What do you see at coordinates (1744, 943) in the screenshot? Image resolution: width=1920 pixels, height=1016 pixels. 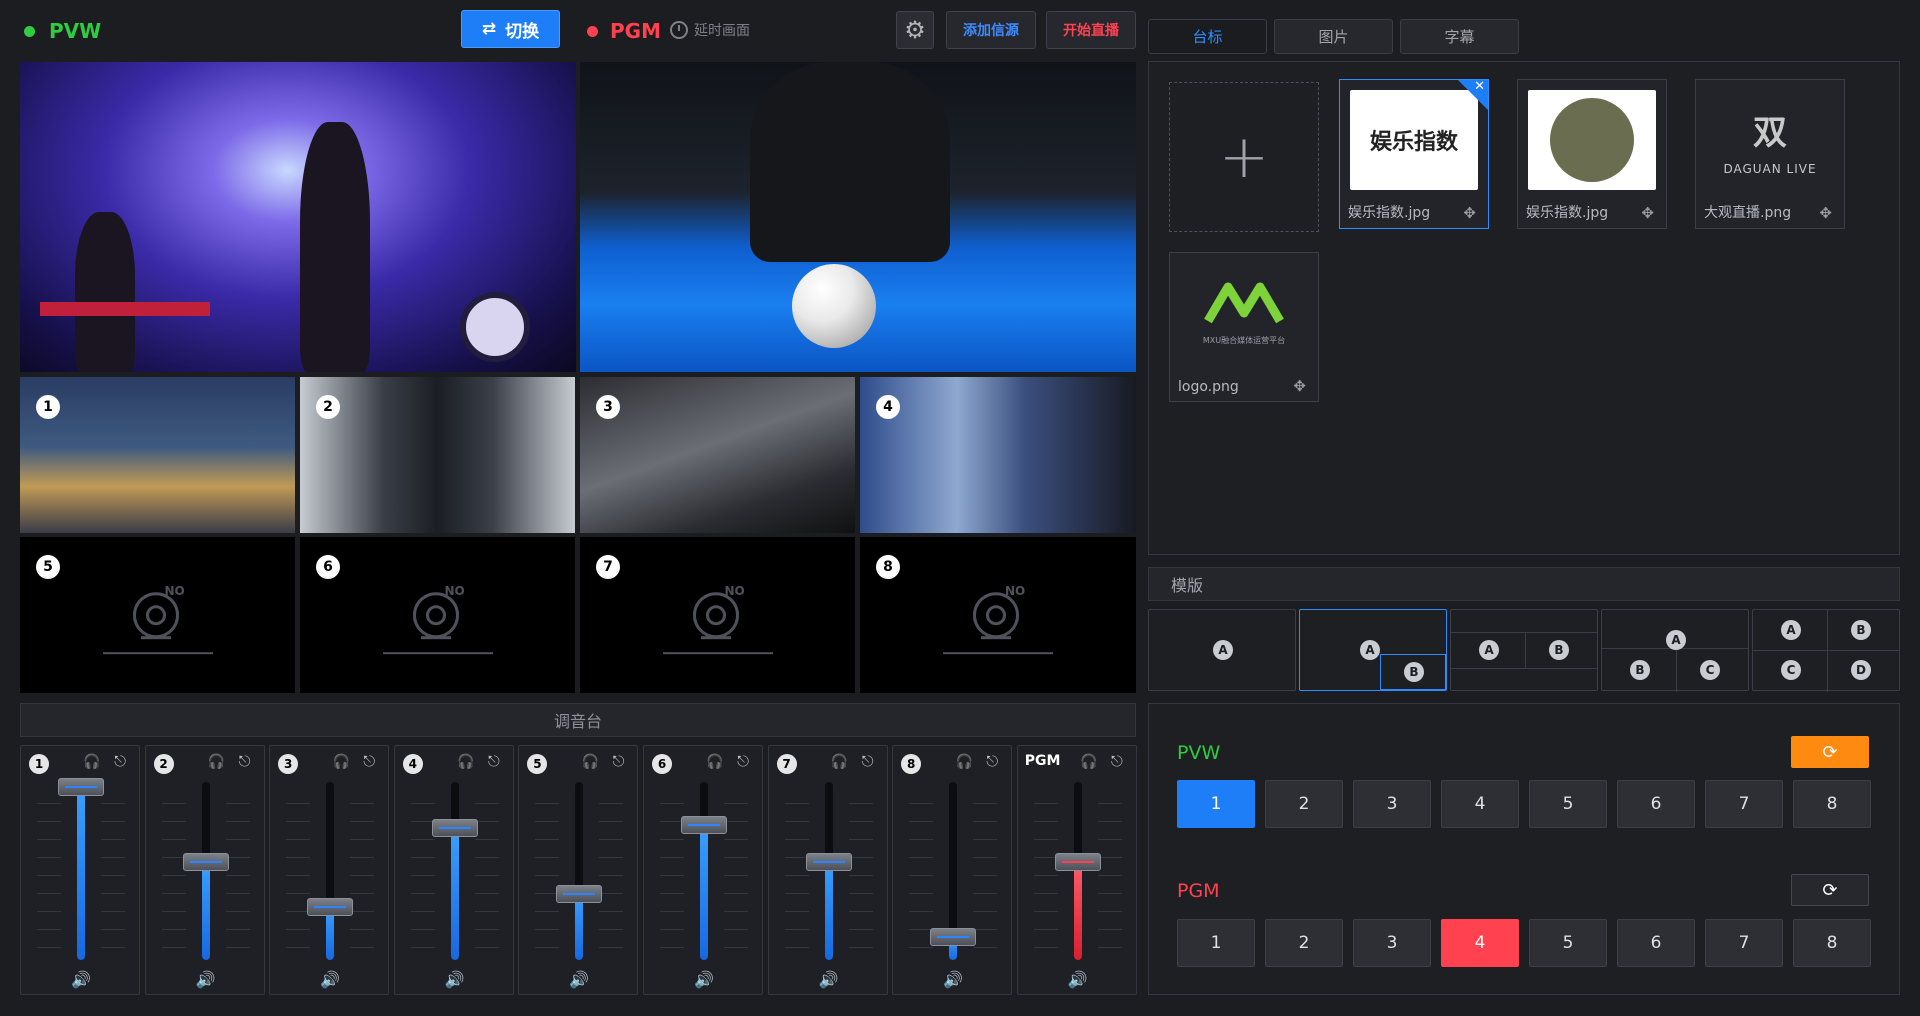 I see `pgm-source-button-7: 7` at bounding box center [1744, 943].